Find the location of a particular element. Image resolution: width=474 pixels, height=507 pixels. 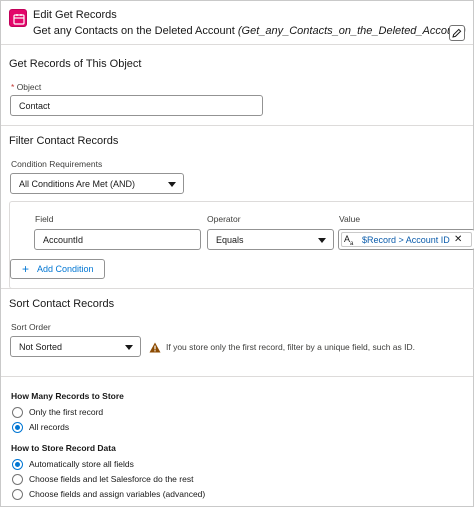

warning-icon is located at coordinates (155, 347).